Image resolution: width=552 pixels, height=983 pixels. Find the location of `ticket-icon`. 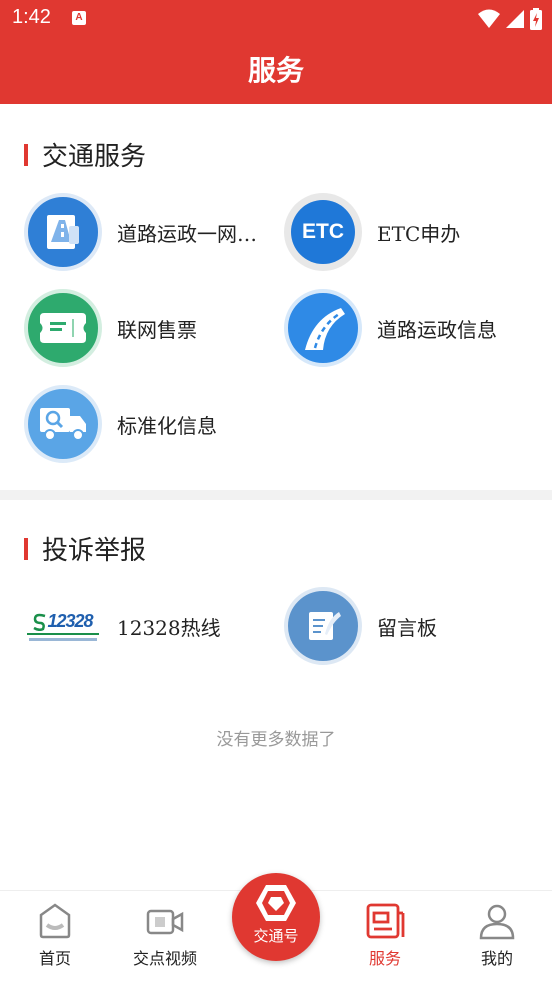

ticket-icon is located at coordinates (63, 328).